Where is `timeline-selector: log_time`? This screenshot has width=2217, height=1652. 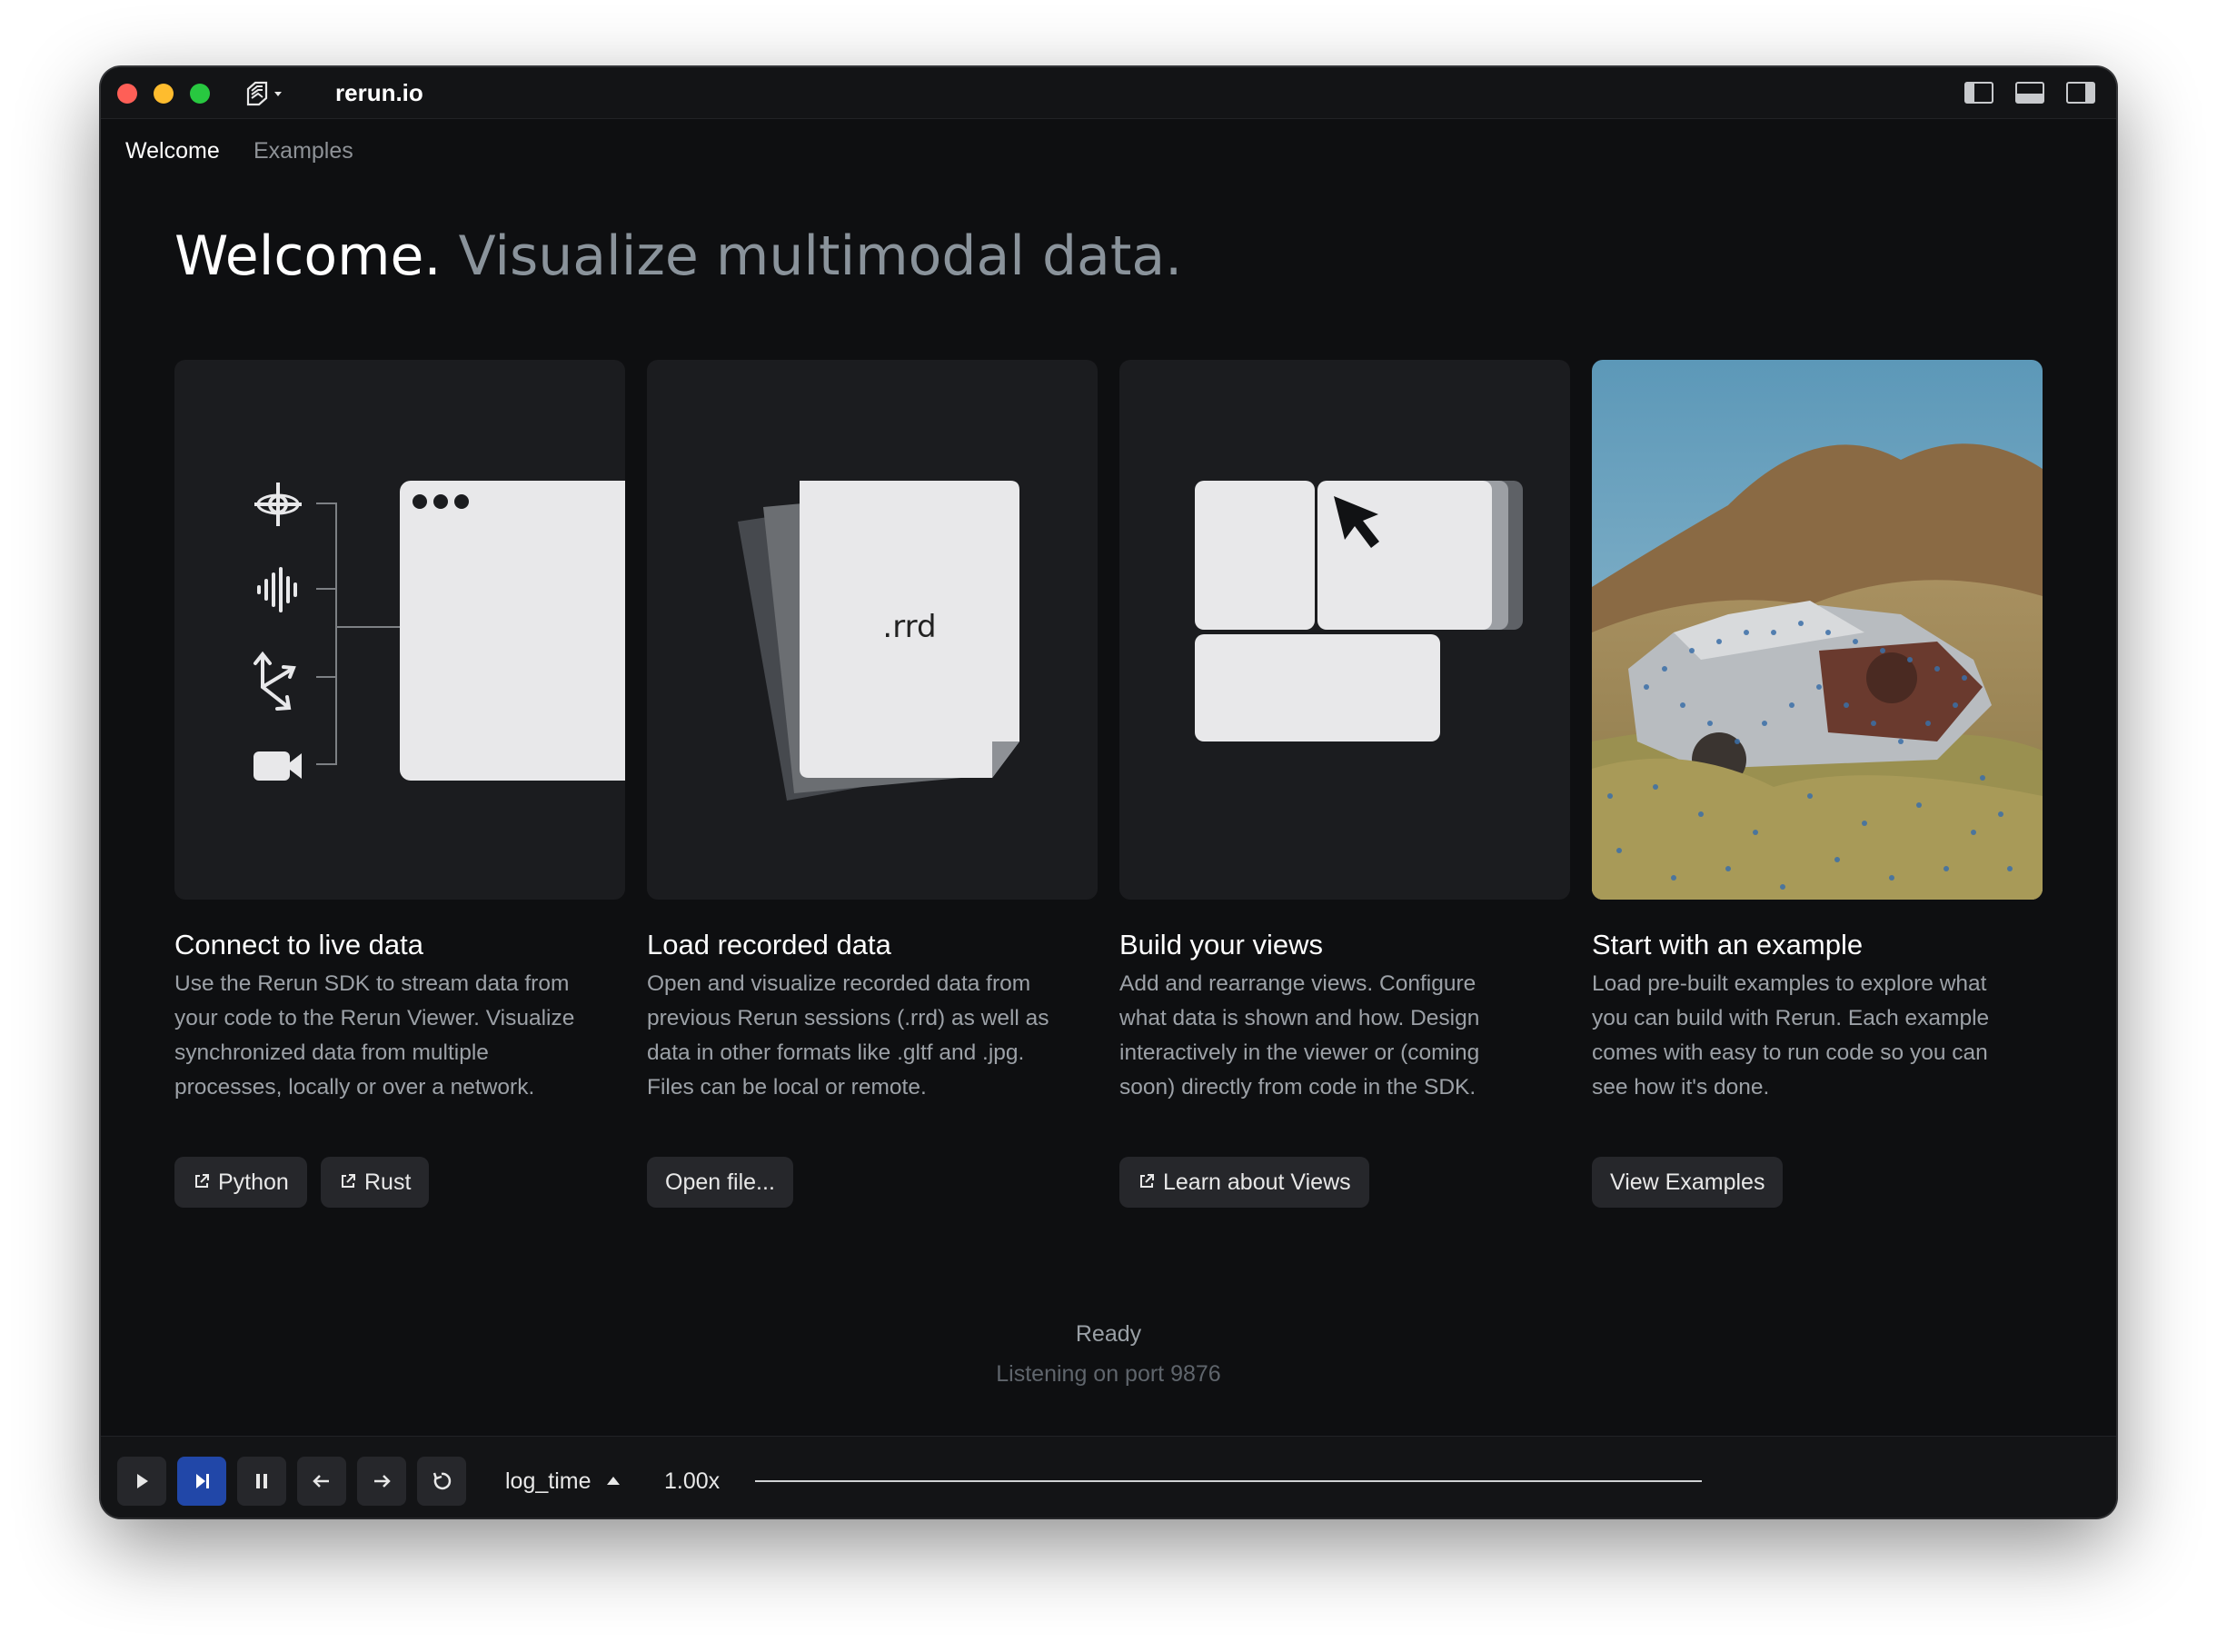 timeline-selector: log_time is located at coordinates (564, 1481).